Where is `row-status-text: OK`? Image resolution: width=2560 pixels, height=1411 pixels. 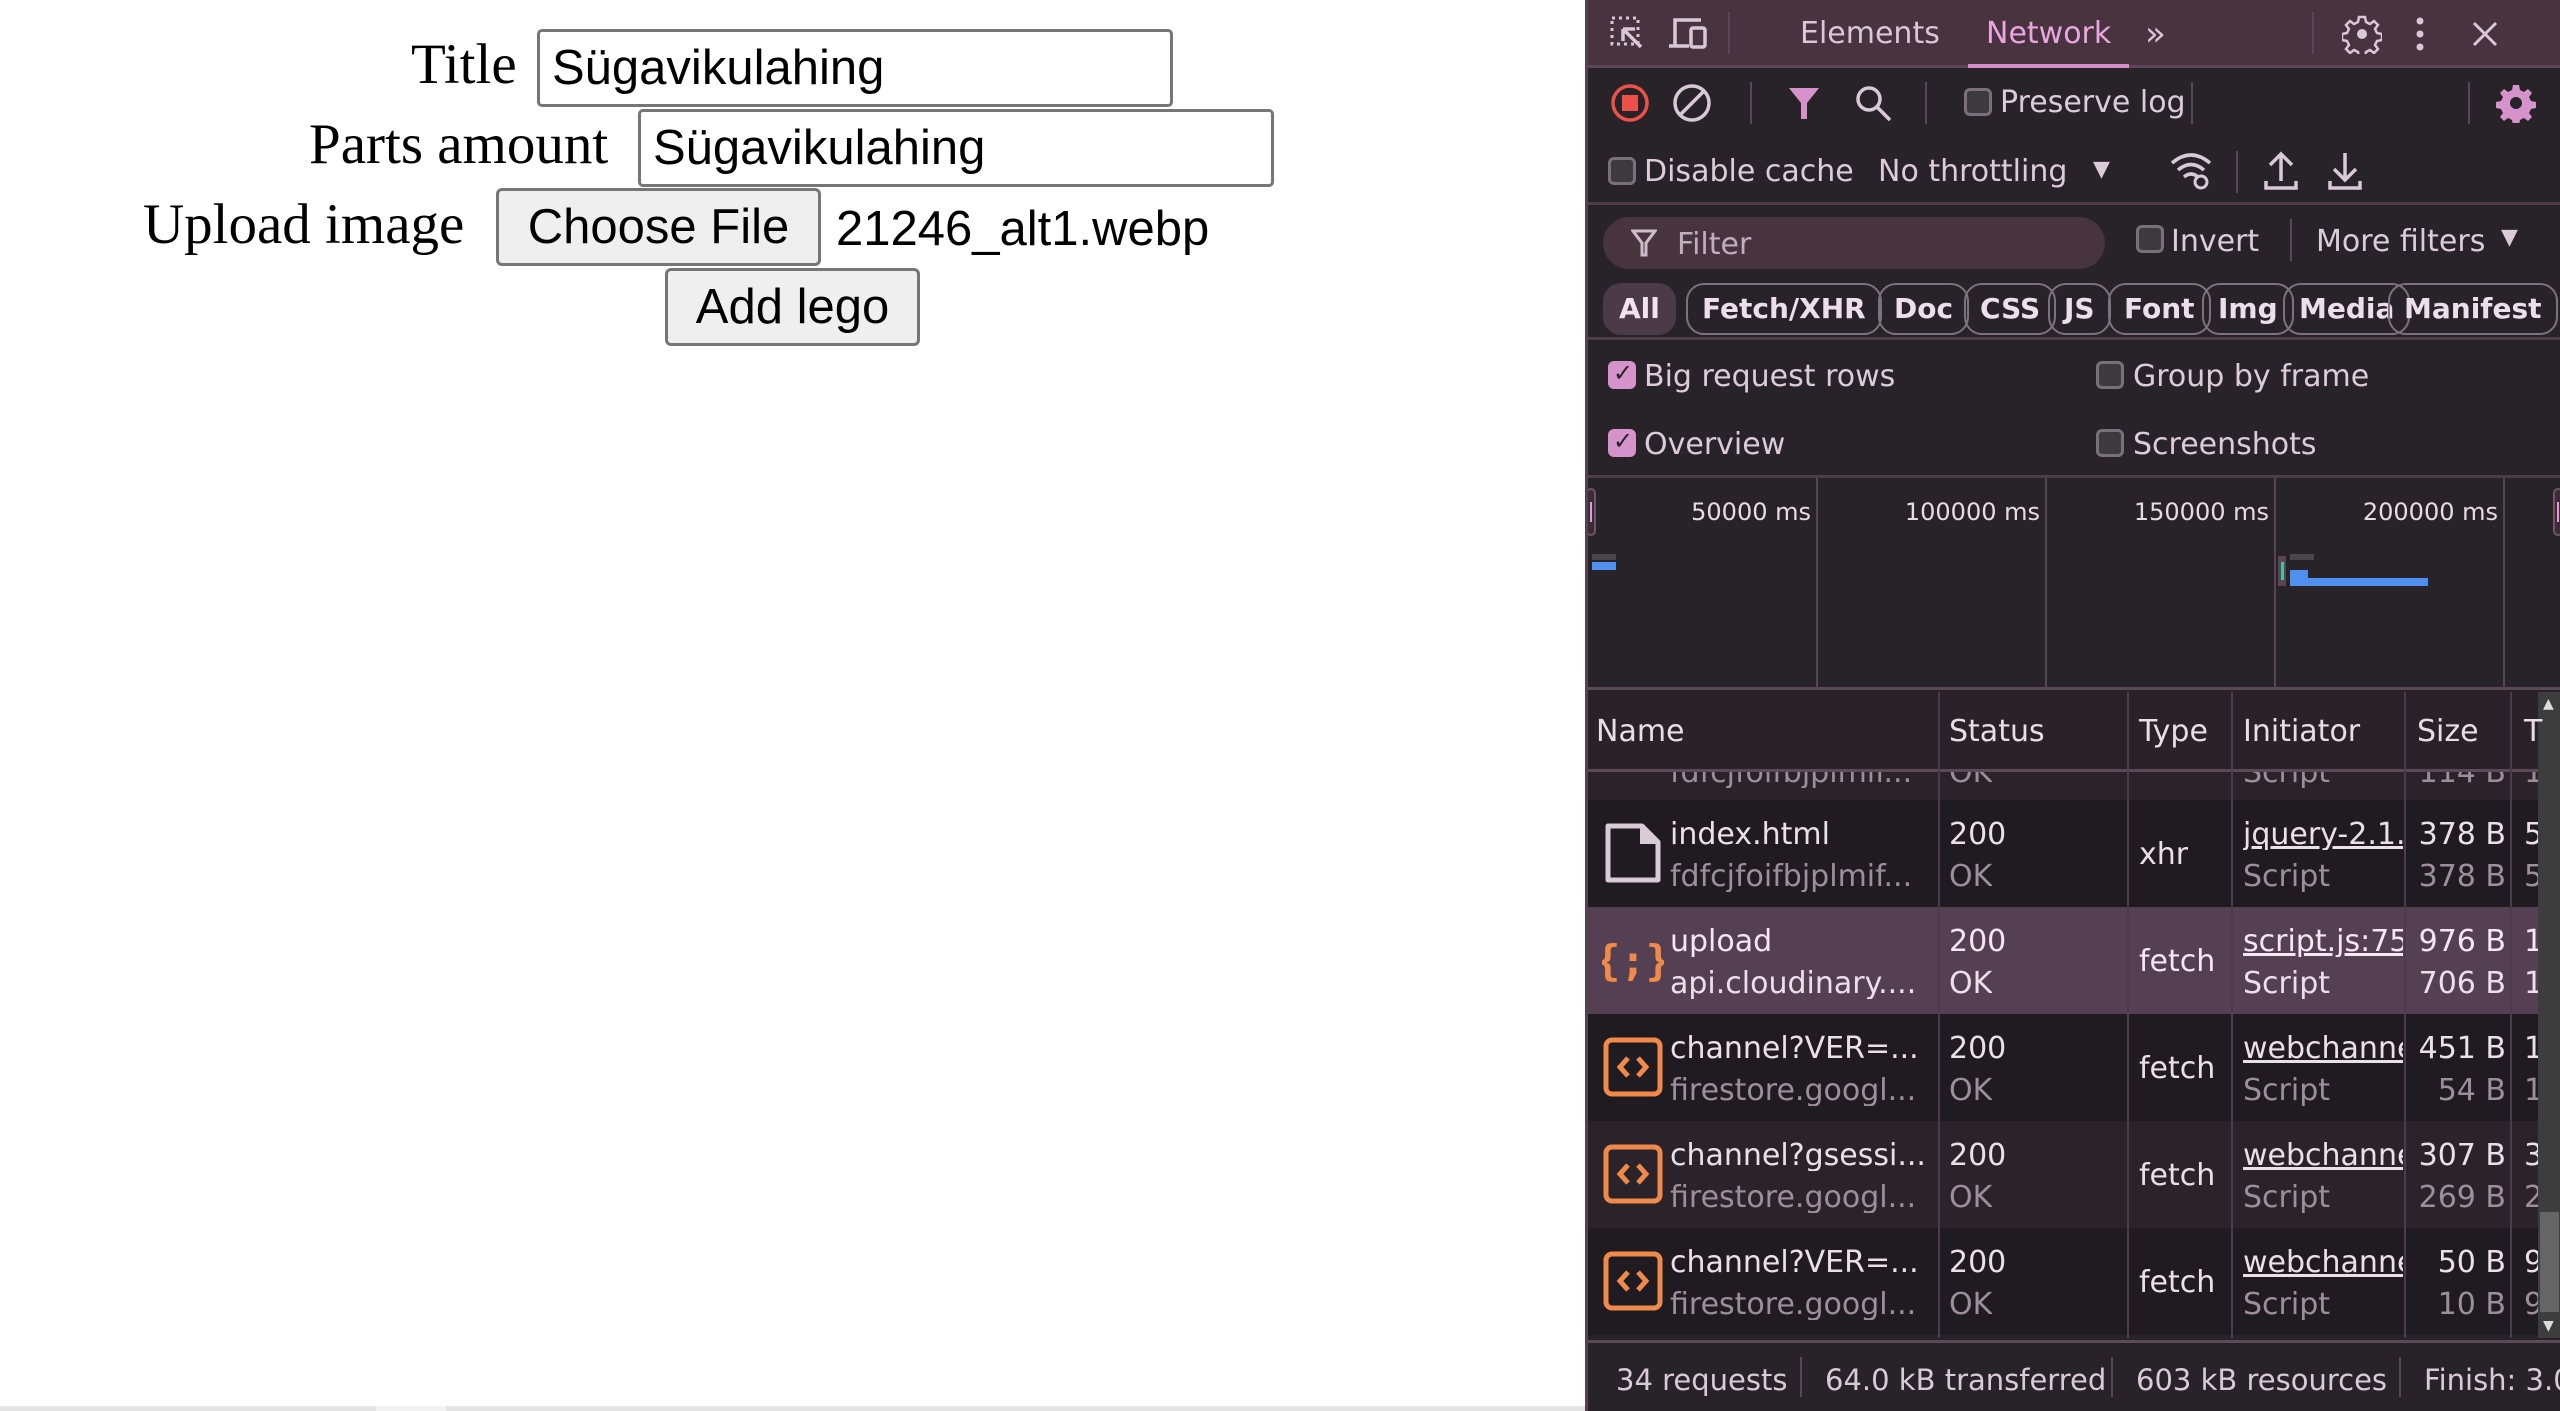
row-status-text: OK is located at coordinates (1971, 877).